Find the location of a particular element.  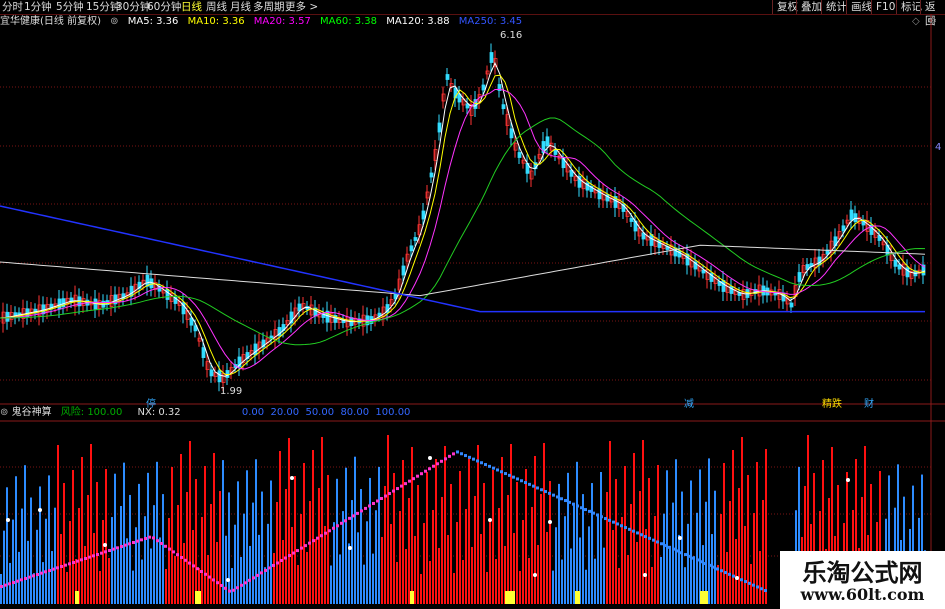

gear-icon: ⚙ is located at coordinates (932, 21).